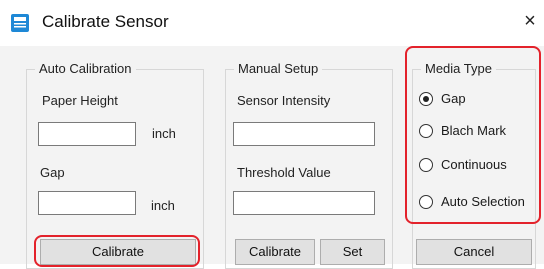 This screenshot has width=544, height=269. What do you see at coordinates (118, 252) in the screenshot?
I see `auto-calibrate-button: Calibrate` at bounding box center [118, 252].